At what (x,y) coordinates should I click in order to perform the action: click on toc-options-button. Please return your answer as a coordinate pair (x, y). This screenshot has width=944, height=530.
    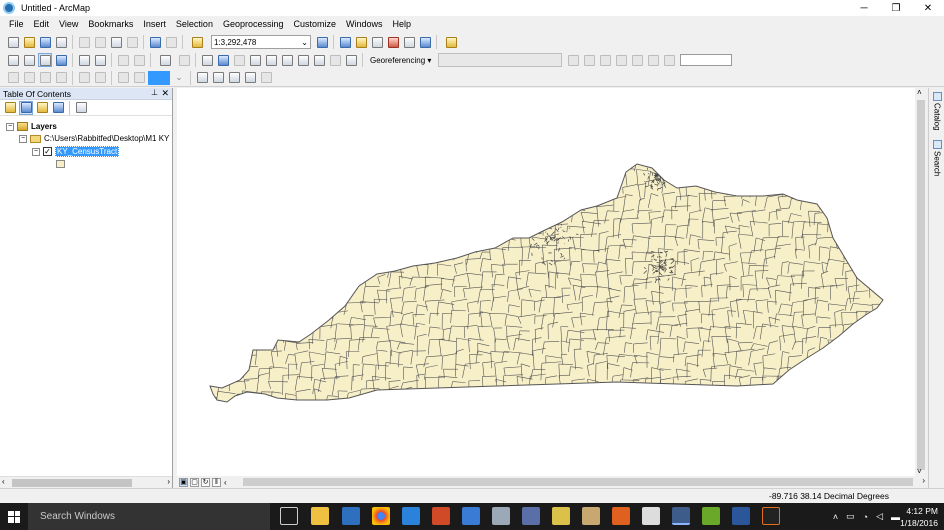
    Looking at the image, I should click on (81, 108).